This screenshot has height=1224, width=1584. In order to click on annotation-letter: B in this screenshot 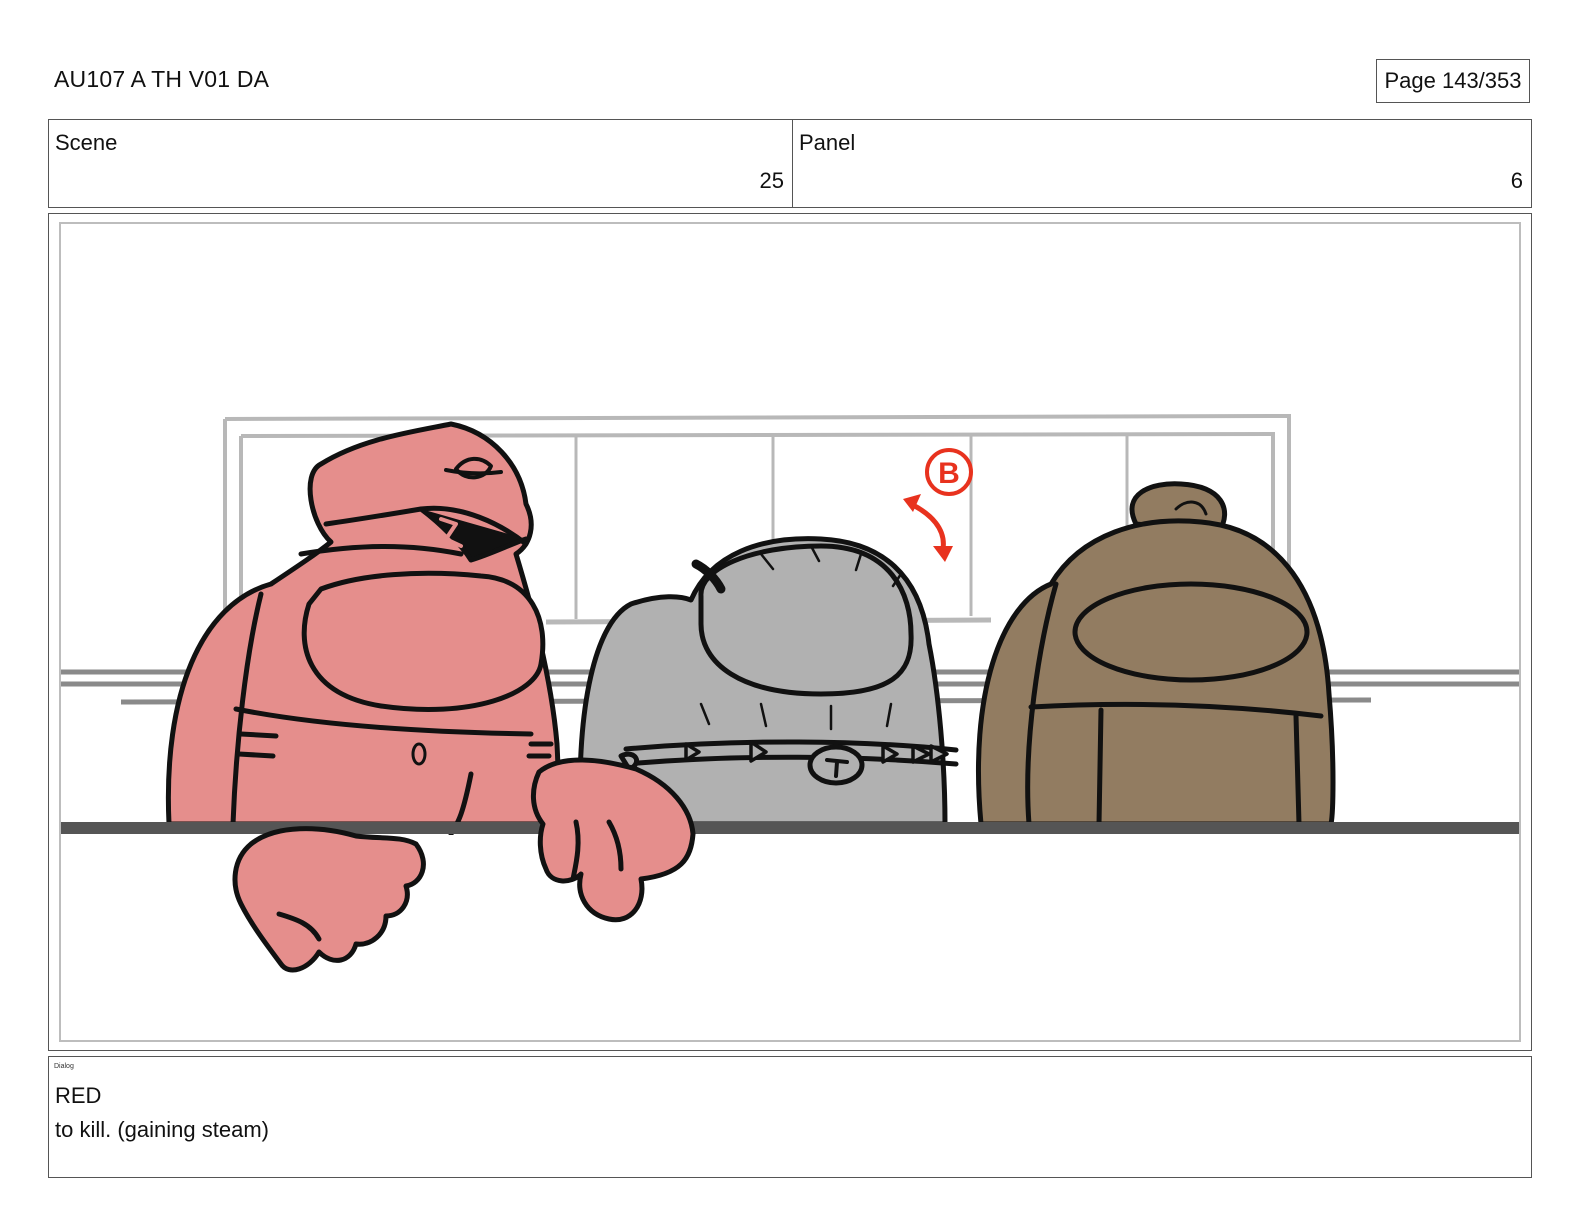, I will do `click(949, 473)`.